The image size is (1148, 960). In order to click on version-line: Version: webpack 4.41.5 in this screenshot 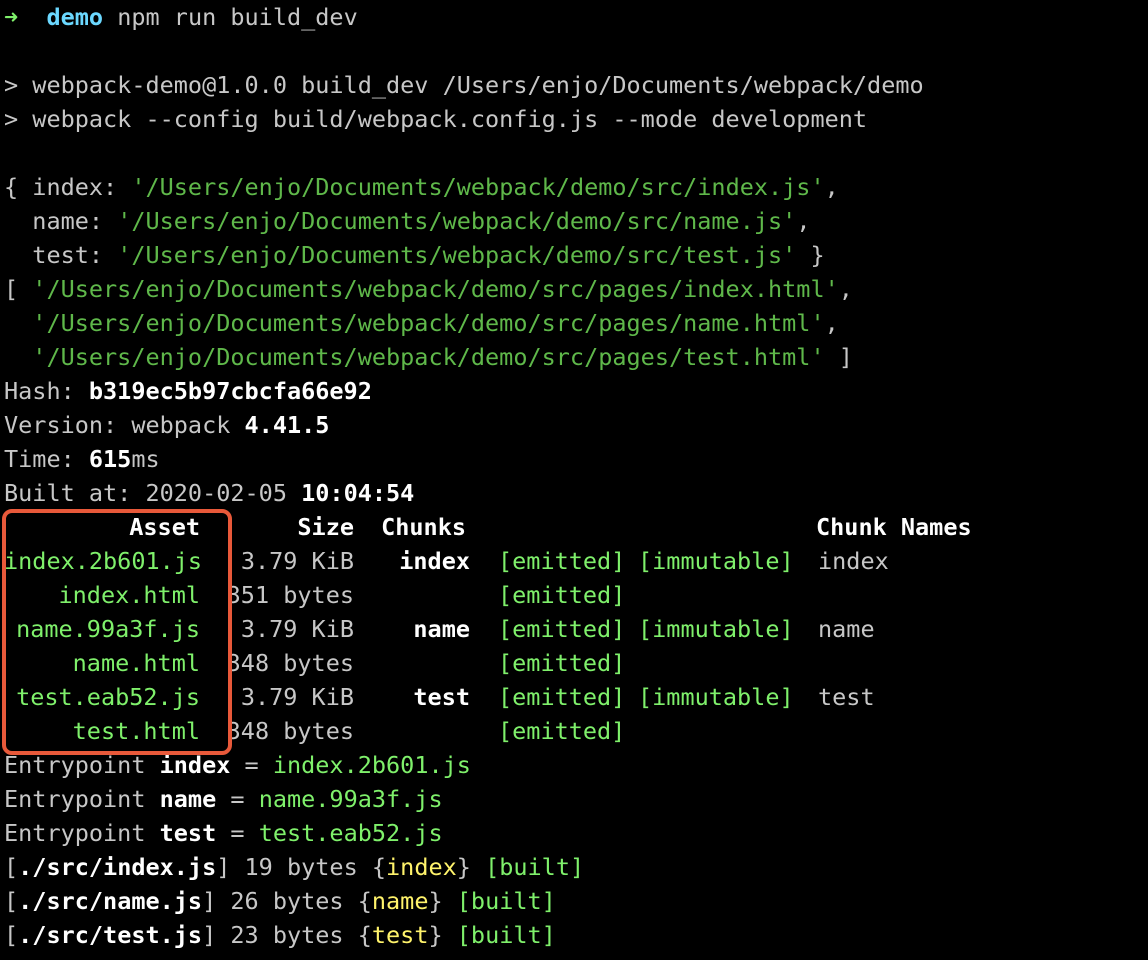, I will do `click(167, 425)`.